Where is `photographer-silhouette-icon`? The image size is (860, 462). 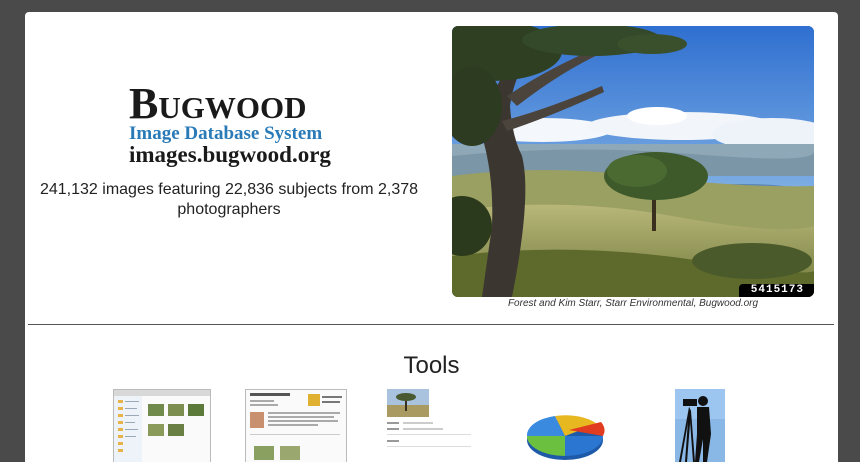 photographer-silhouette-icon is located at coordinates (700, 425).